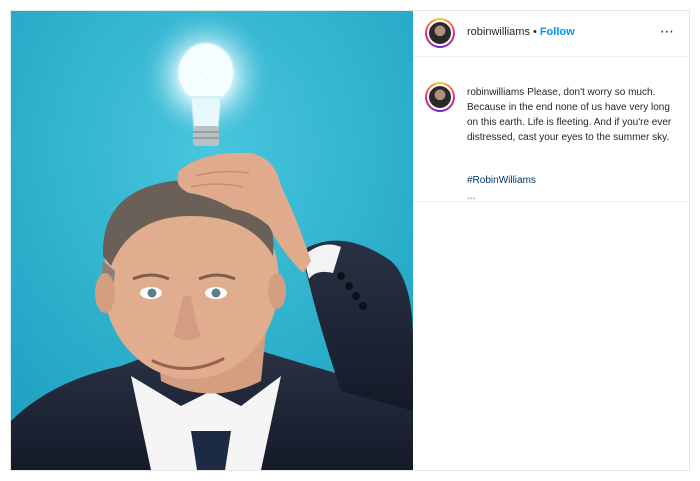 This screenshot has width=700, height=481. Describe the element at coordinates (557, 32) in the screenshot. I see `follow-button: Follow` at that location.